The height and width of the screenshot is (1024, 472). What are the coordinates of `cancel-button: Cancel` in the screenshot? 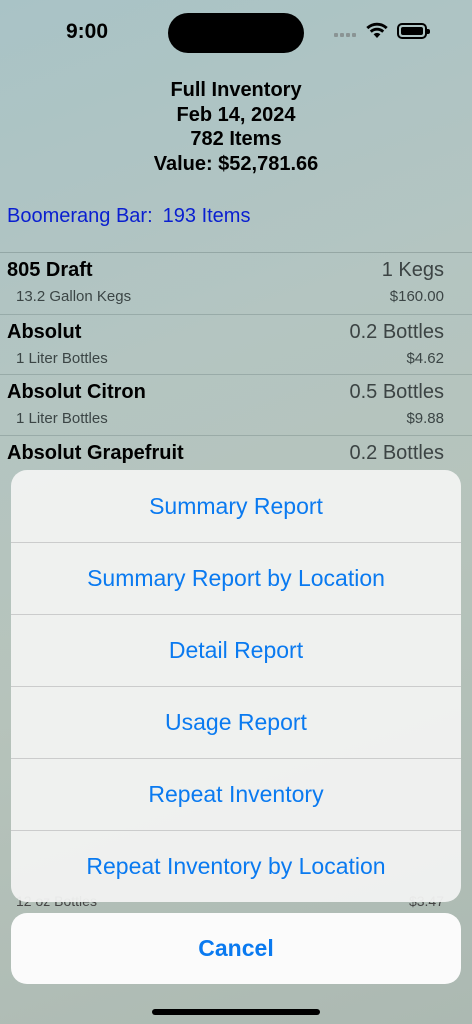 It's located at (236, 948).